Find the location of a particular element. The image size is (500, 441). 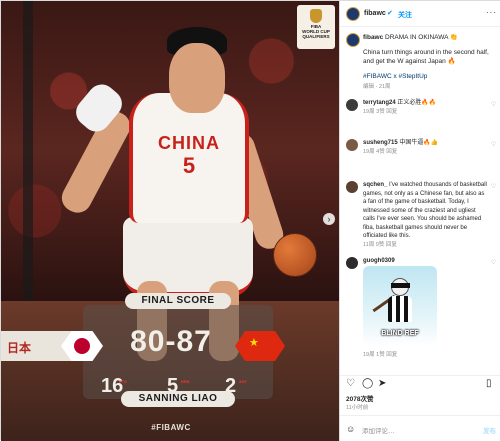

blind-ref-sticker: BLIND REF is located at coordinates (400, 306).